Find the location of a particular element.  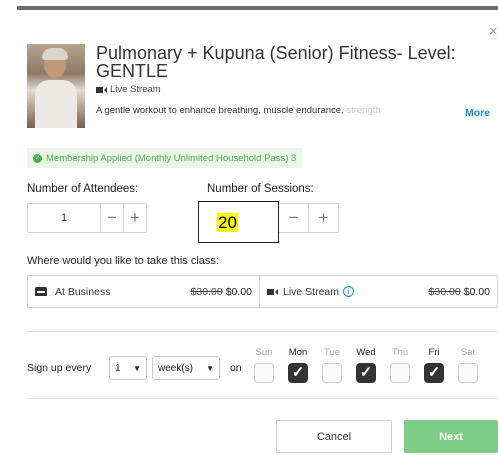

attendees-increment-button: + is located at coordinates (134, 218).